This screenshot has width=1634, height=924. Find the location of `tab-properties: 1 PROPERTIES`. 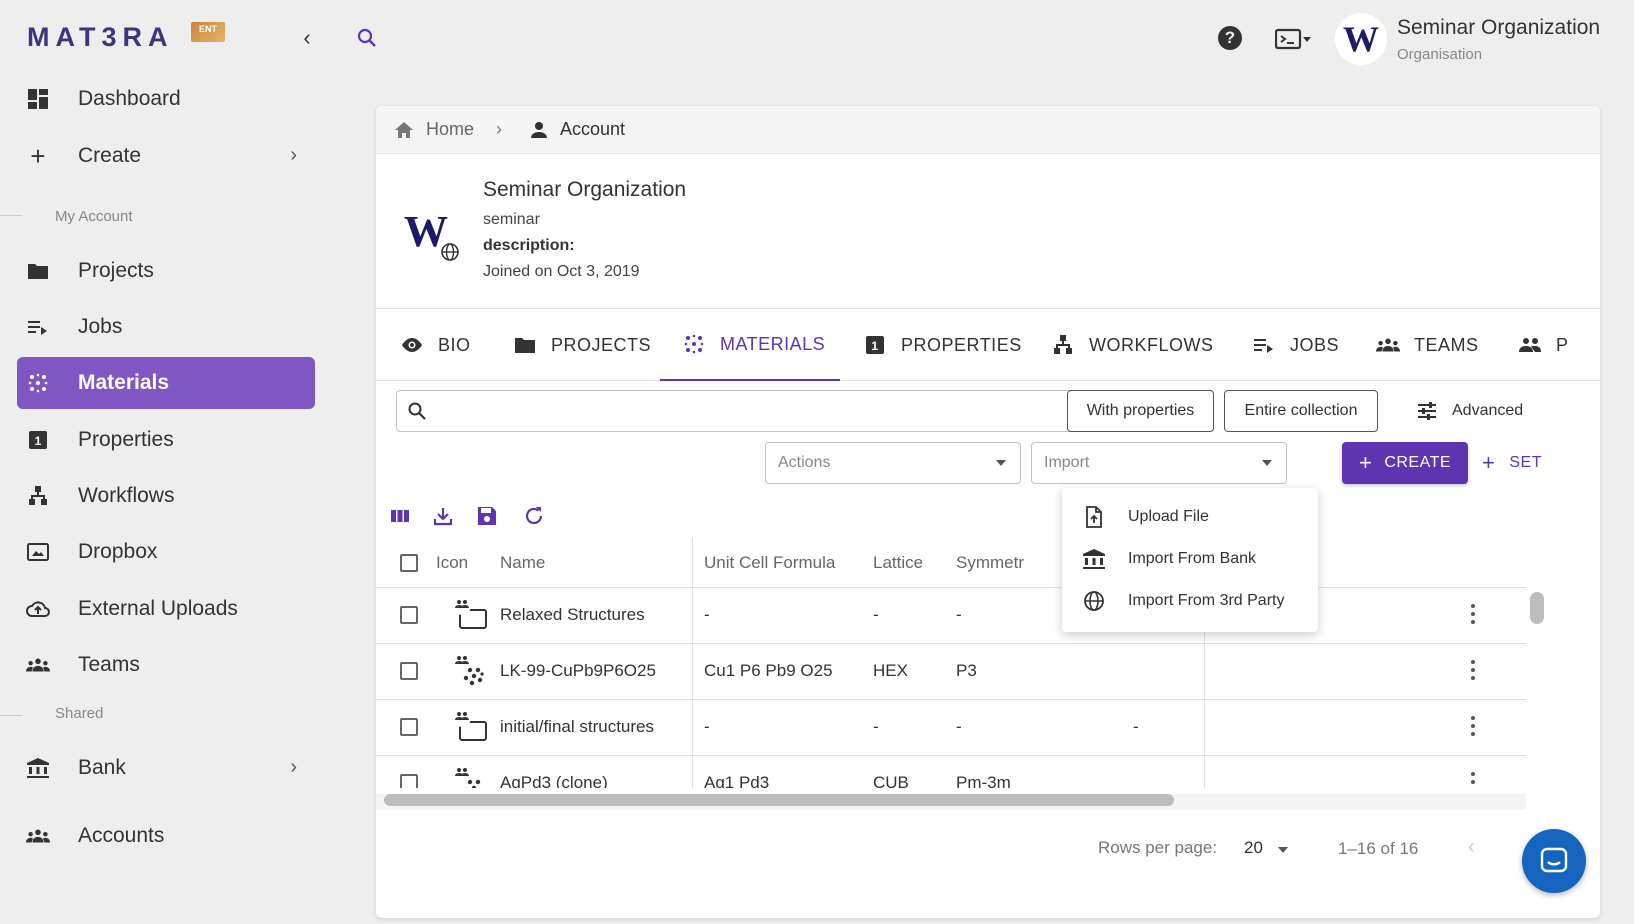

tab-properties: 1 PROPERTIES is located at coordinates (942, 345).